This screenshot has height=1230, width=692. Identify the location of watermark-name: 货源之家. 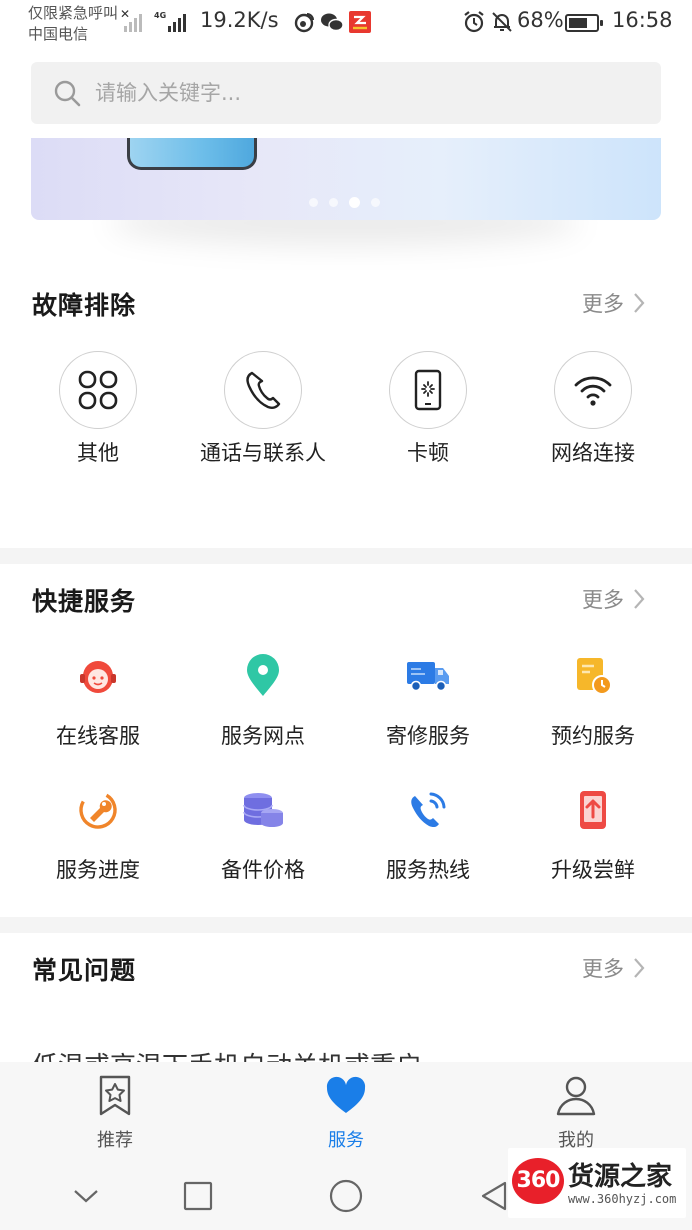
(620, 1177).